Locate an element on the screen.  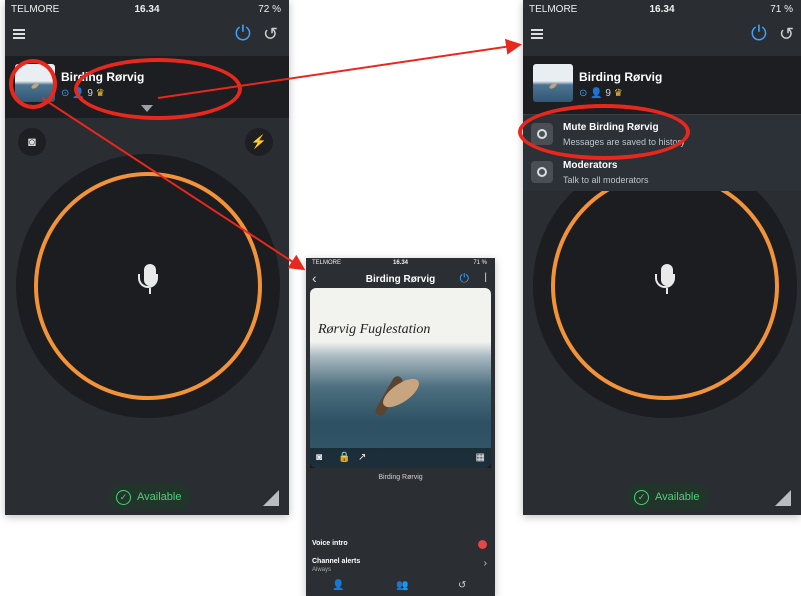
channel-info-topbar: ‹ Birding Rørvig ⏻ | is located at coordinates (400, 279).